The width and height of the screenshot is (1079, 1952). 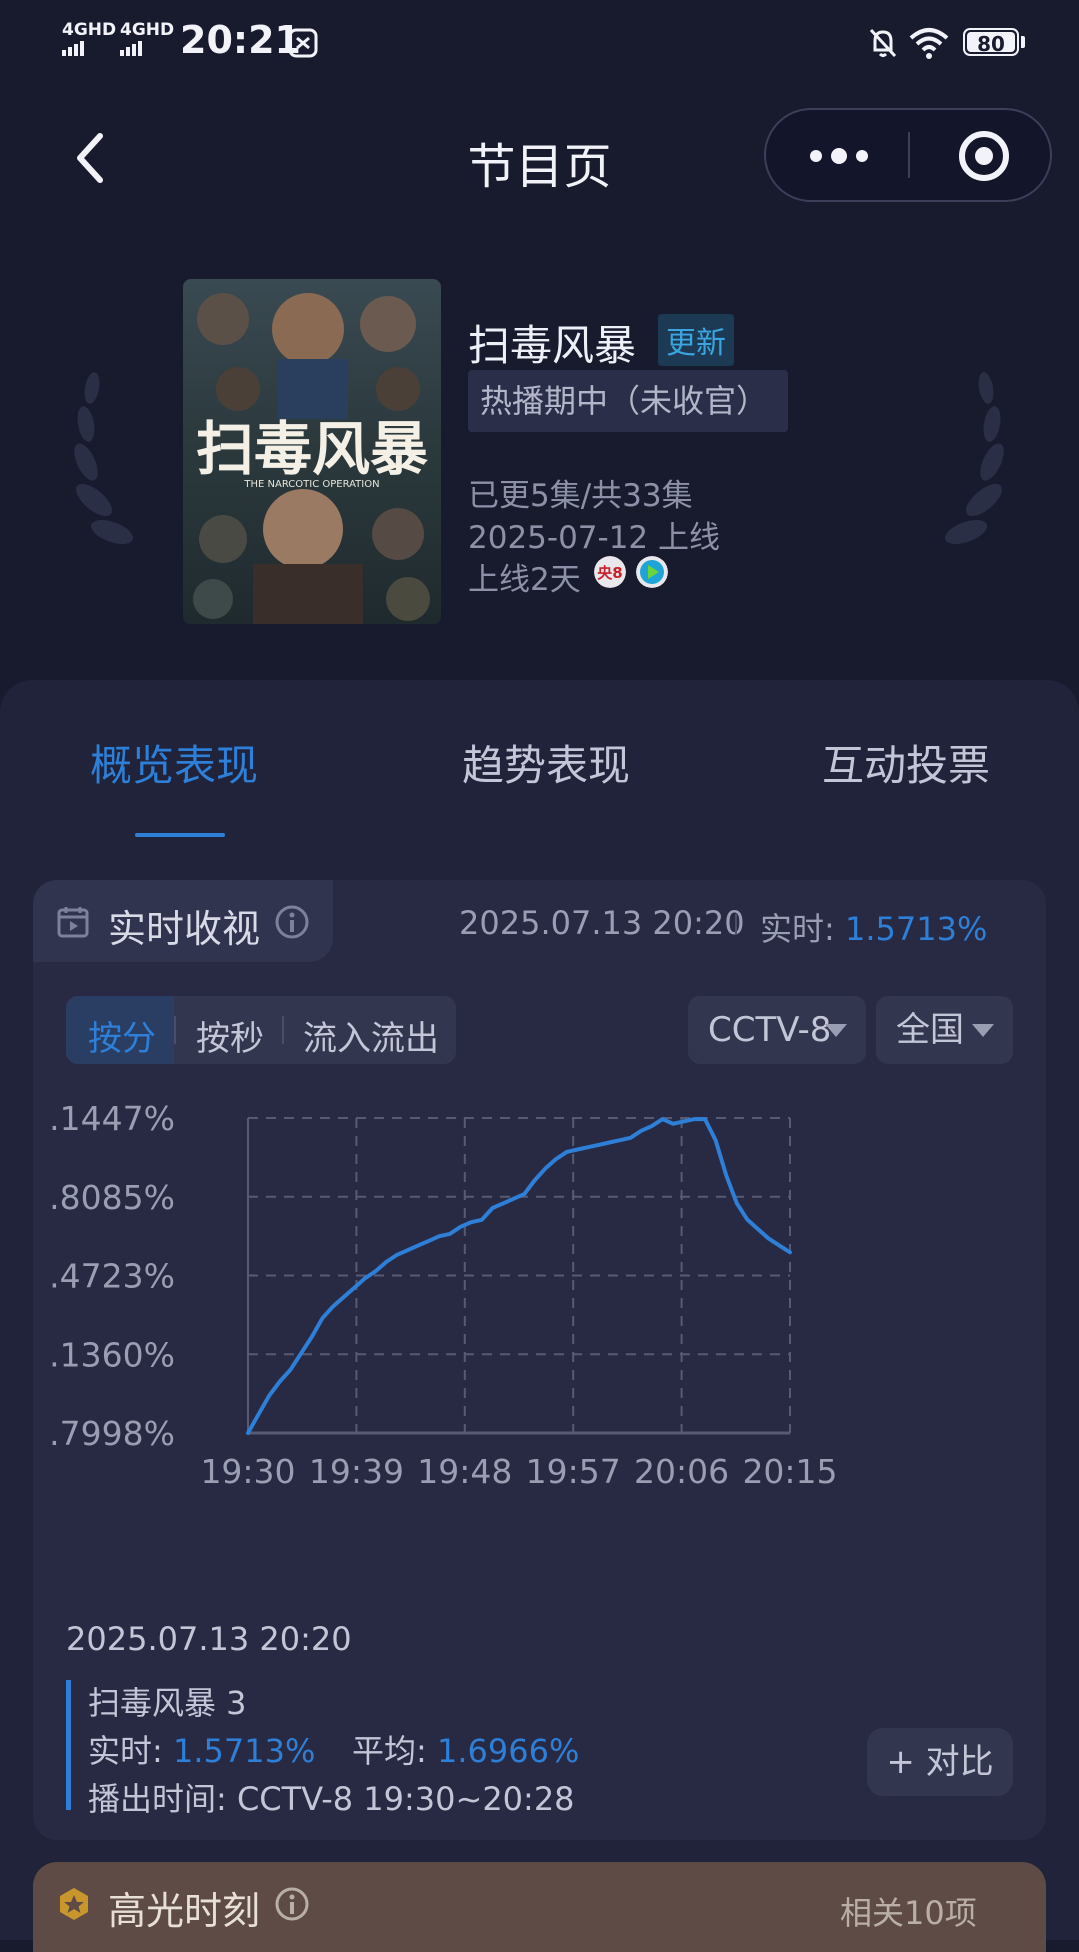 I want to click on laurel-right-icon, so click(x=974, y=458).